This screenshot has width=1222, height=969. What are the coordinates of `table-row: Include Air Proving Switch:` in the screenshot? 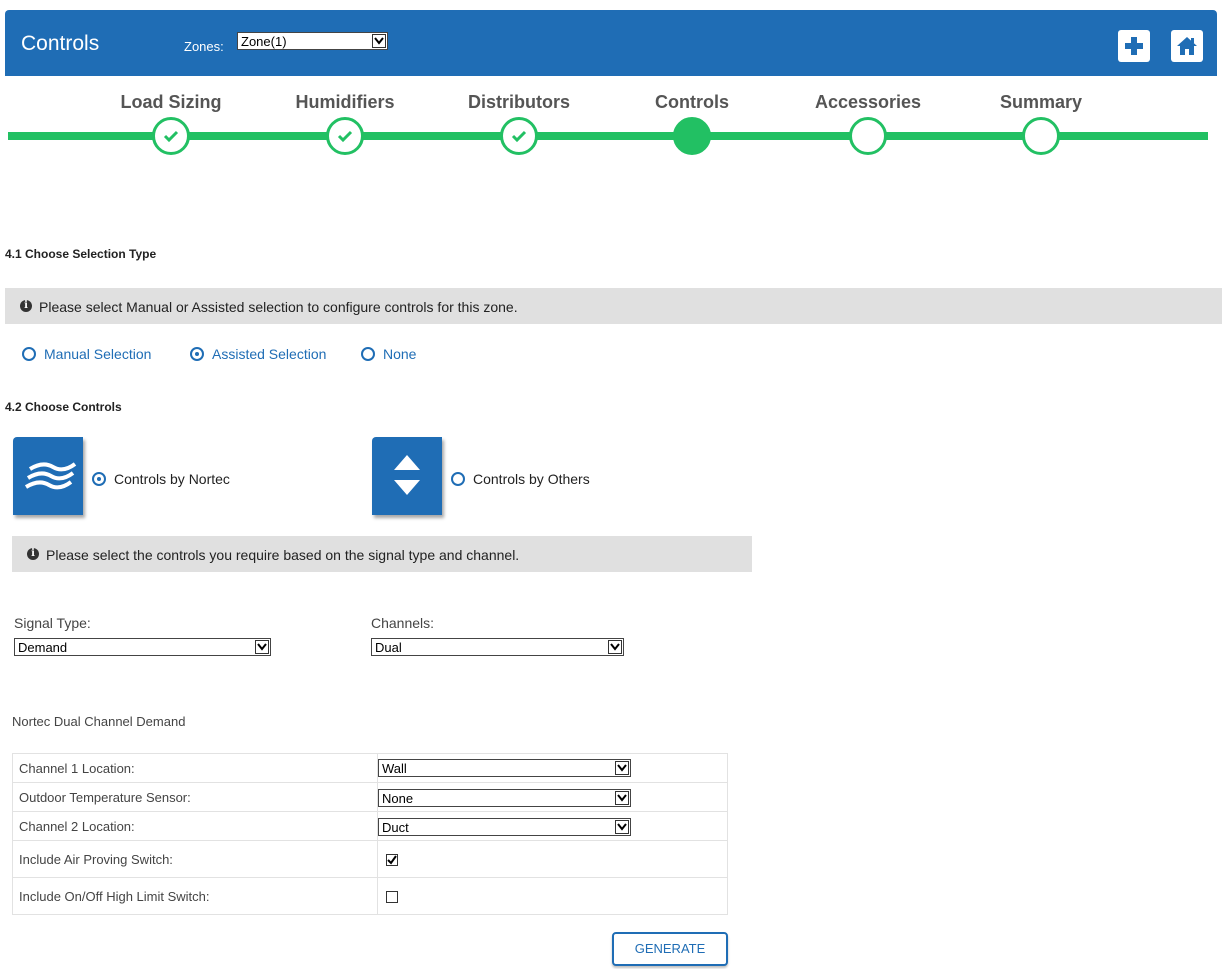 It's located at (370, 859).